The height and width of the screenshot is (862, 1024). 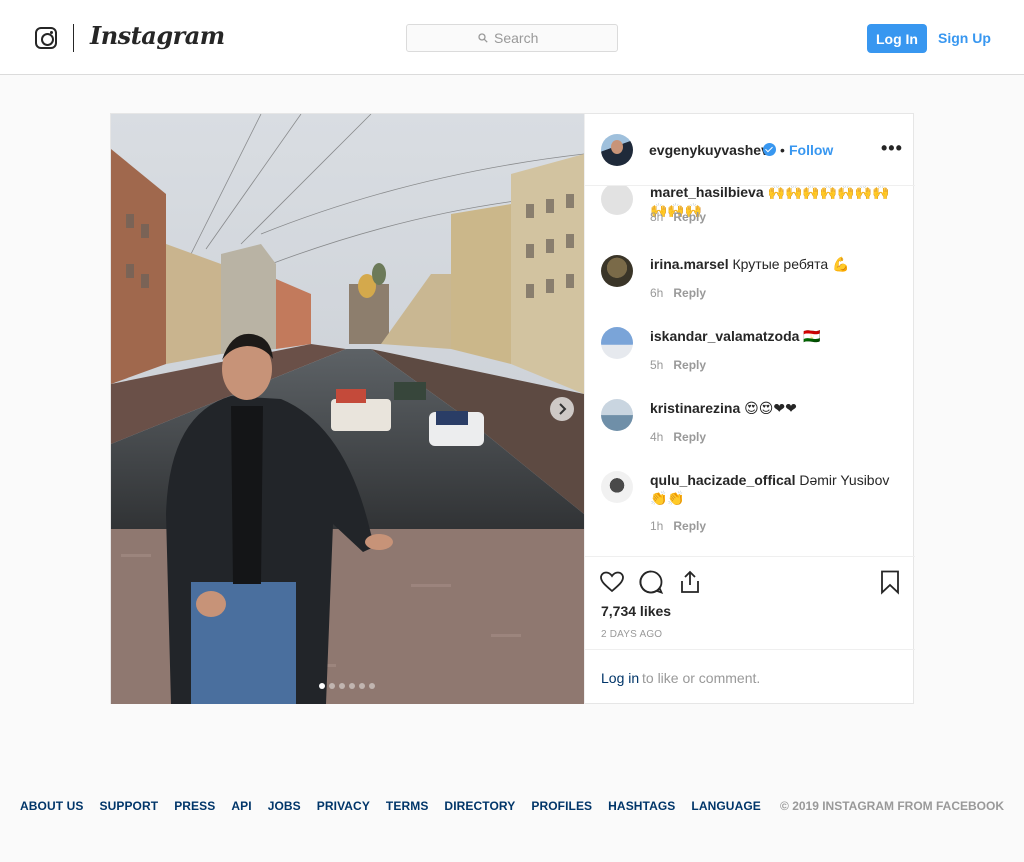 I want to click on log-in-button: Log In, so click(x=897, y=38).